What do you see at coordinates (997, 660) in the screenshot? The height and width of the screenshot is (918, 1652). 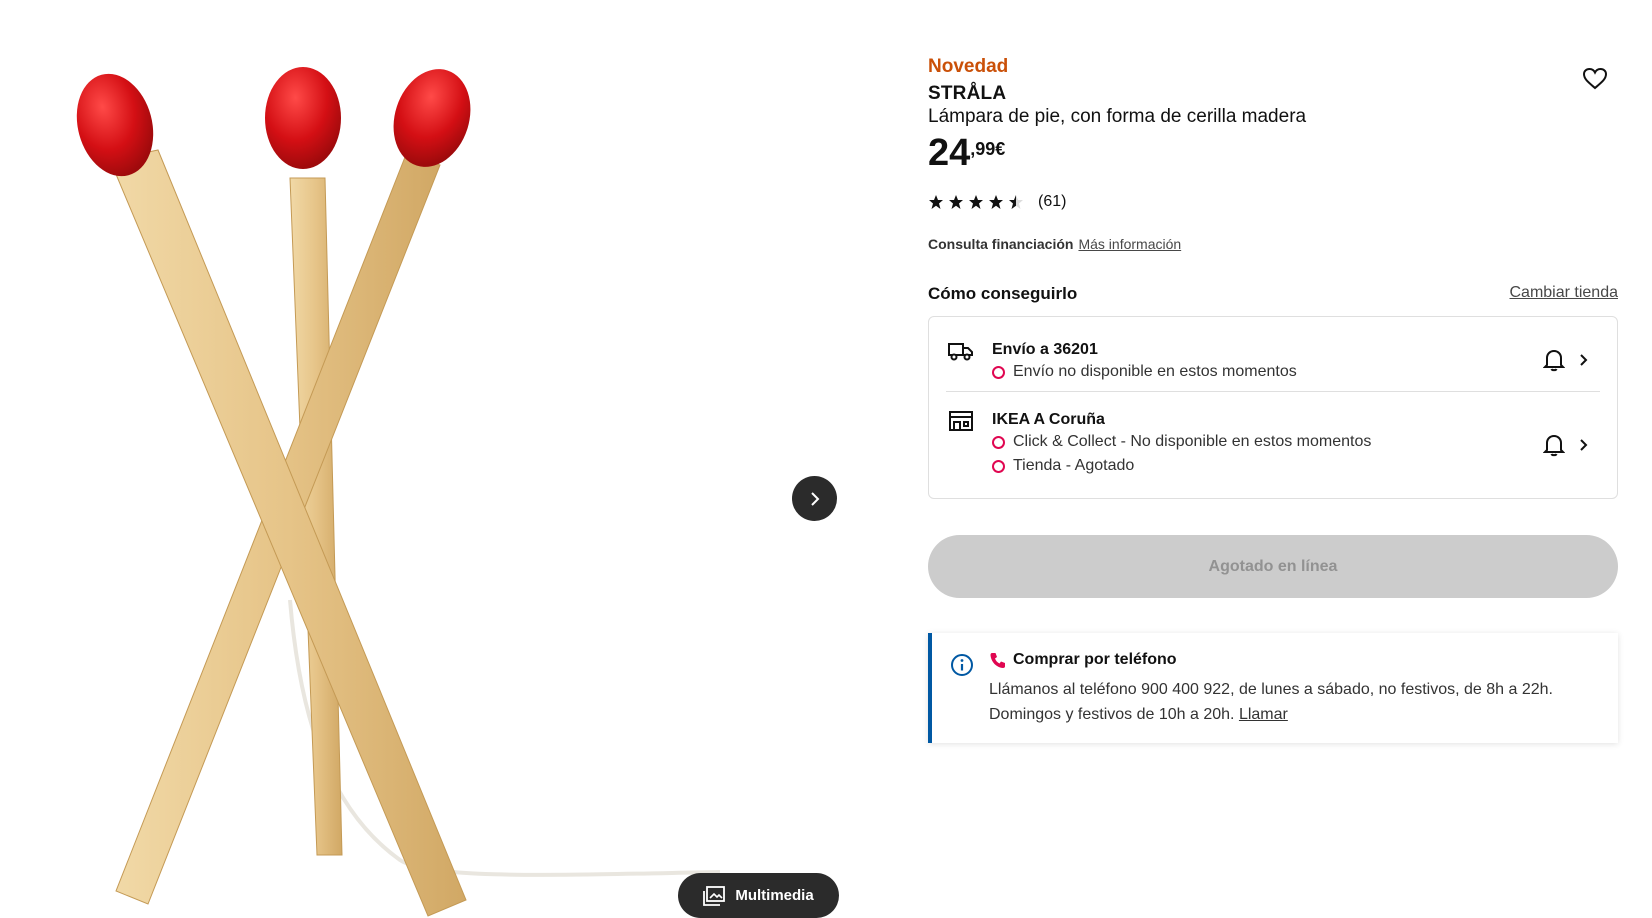 I see `phone-icon` at bounding box center [997, 660].